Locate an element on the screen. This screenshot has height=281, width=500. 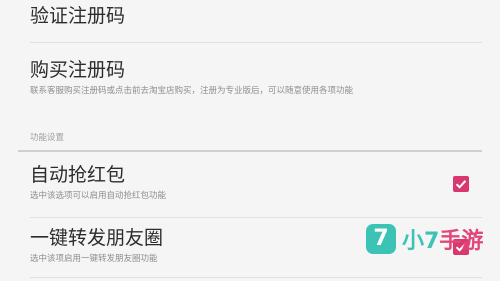
pref-verify-code-title: 验证注册码 is located at coordinates (78, 16).